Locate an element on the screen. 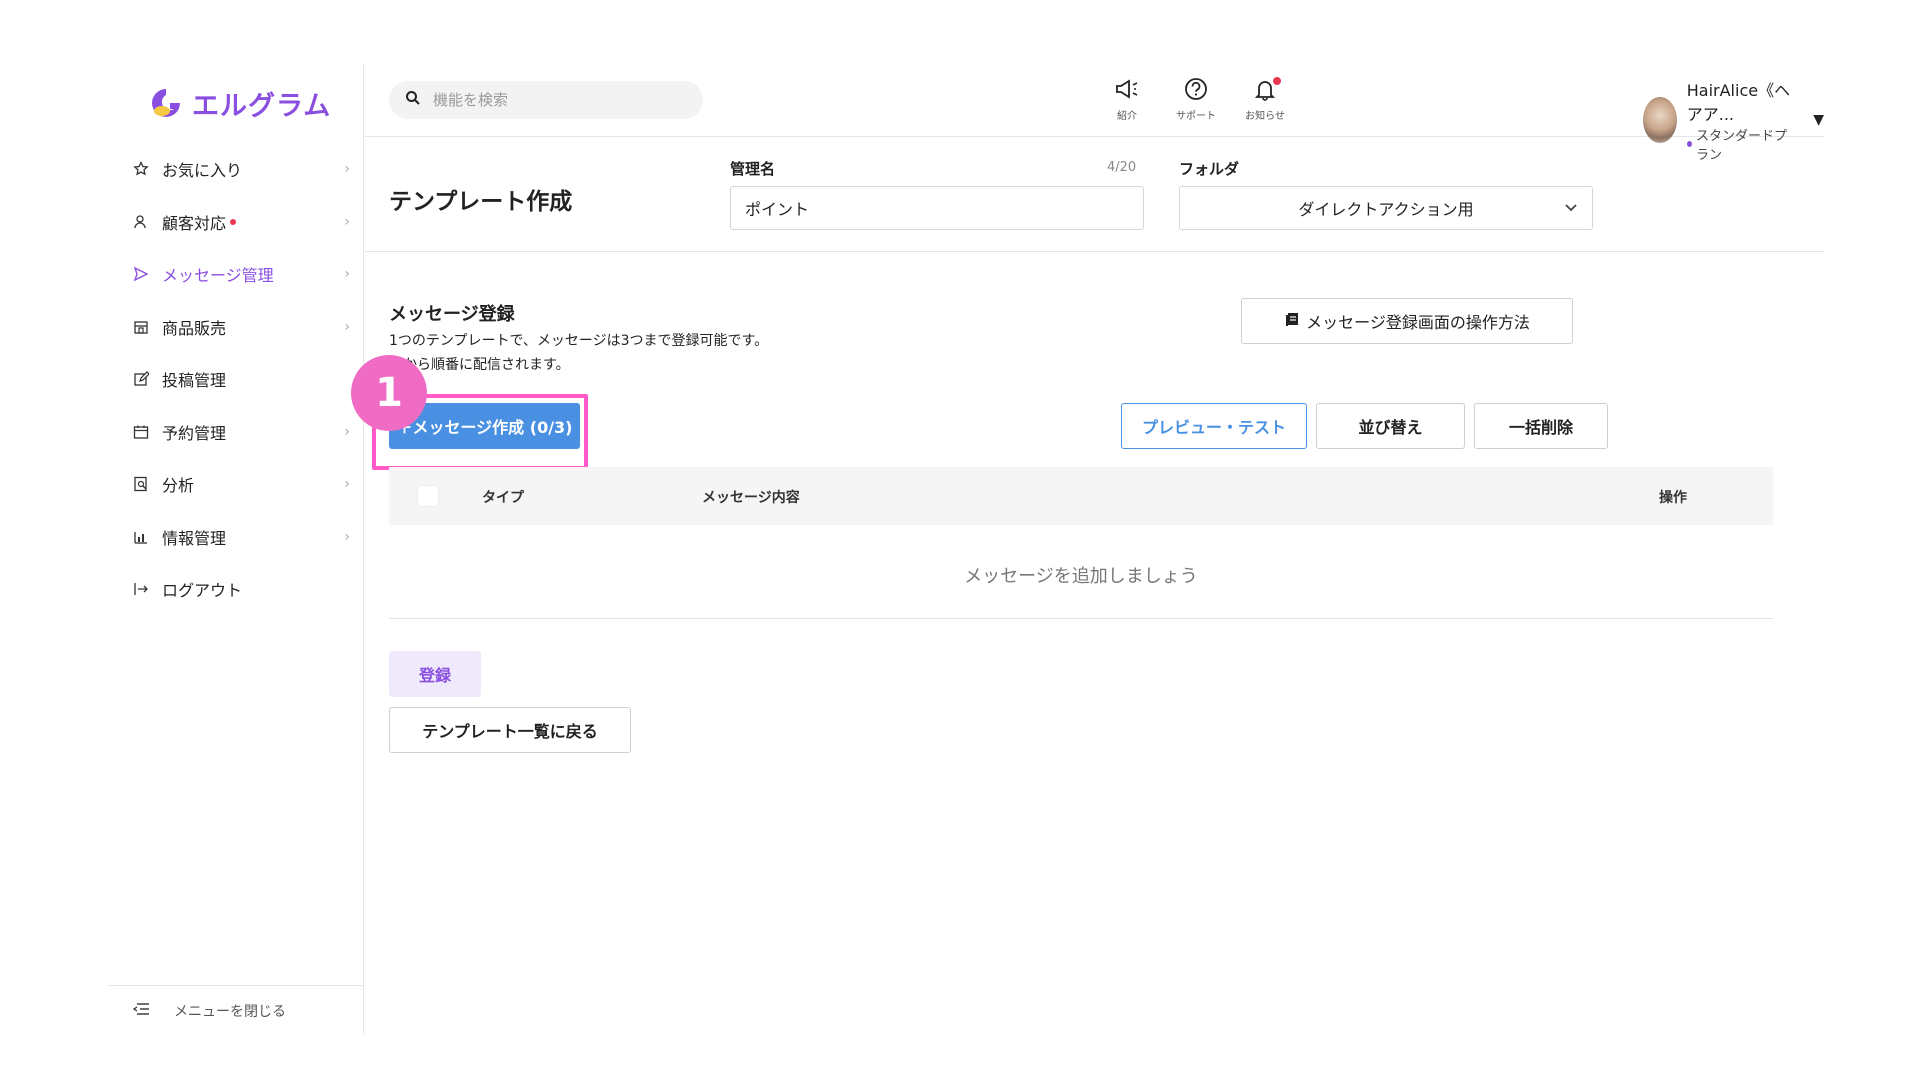  back-to-list-button: テンプレート一覧に戻る is located at coordinates (510, 730).